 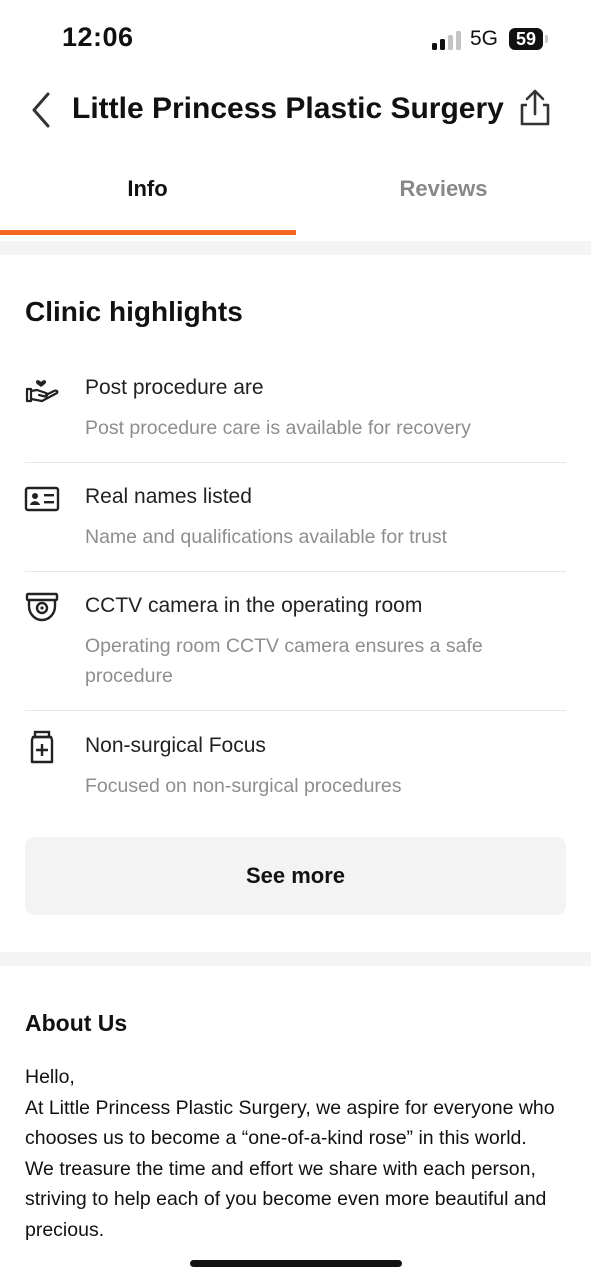 I want to click on medicine-bottle-icon, so click(x=42, y=747).